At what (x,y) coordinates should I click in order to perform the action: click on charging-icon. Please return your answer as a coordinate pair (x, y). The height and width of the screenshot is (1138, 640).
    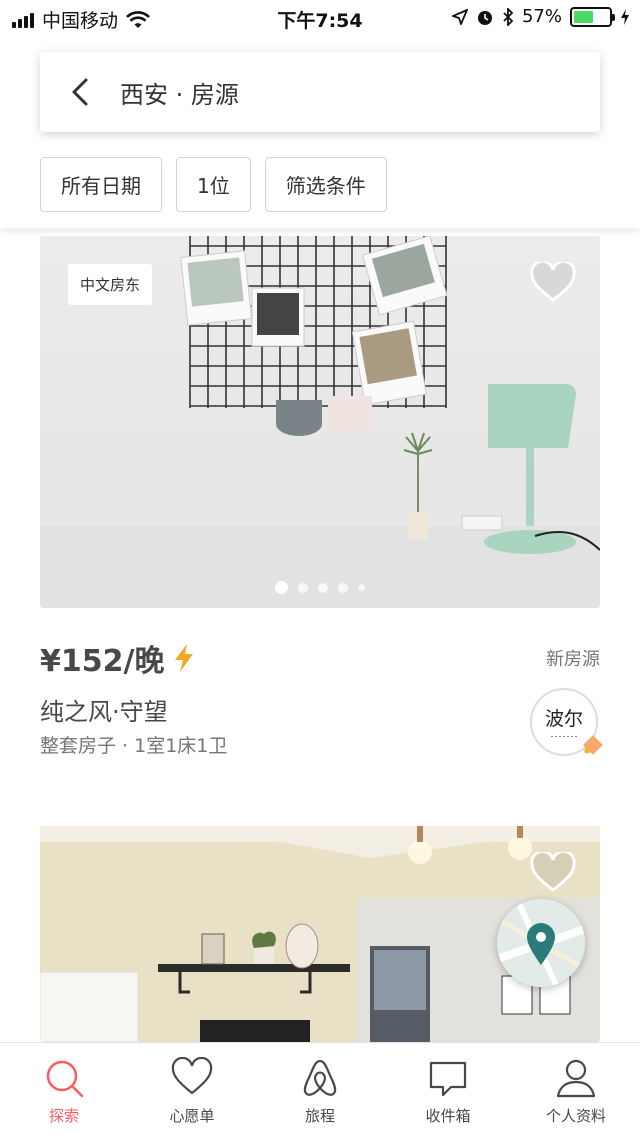
    Looking at the image, I should click on (625, 16).